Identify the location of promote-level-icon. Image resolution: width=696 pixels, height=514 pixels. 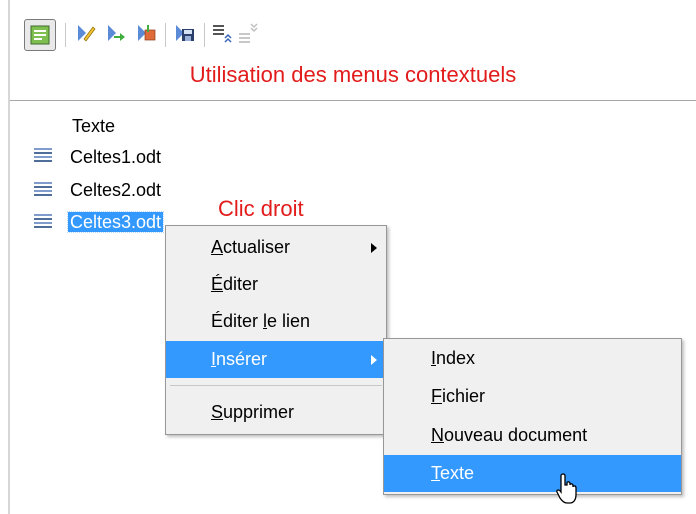
(222, 34).